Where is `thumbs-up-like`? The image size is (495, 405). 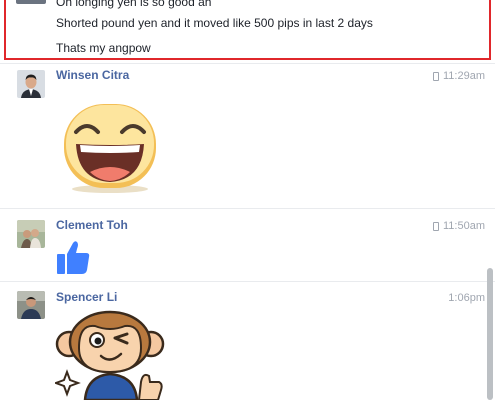 thumbs-up-like is located at coordinates (73, 257).